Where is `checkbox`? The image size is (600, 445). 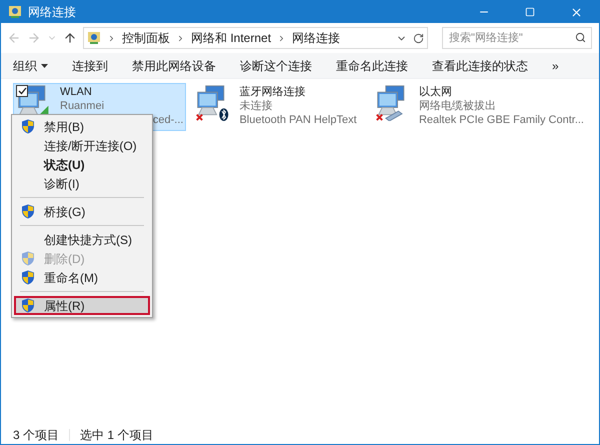
checkbox is located at coordinates (22, 91).